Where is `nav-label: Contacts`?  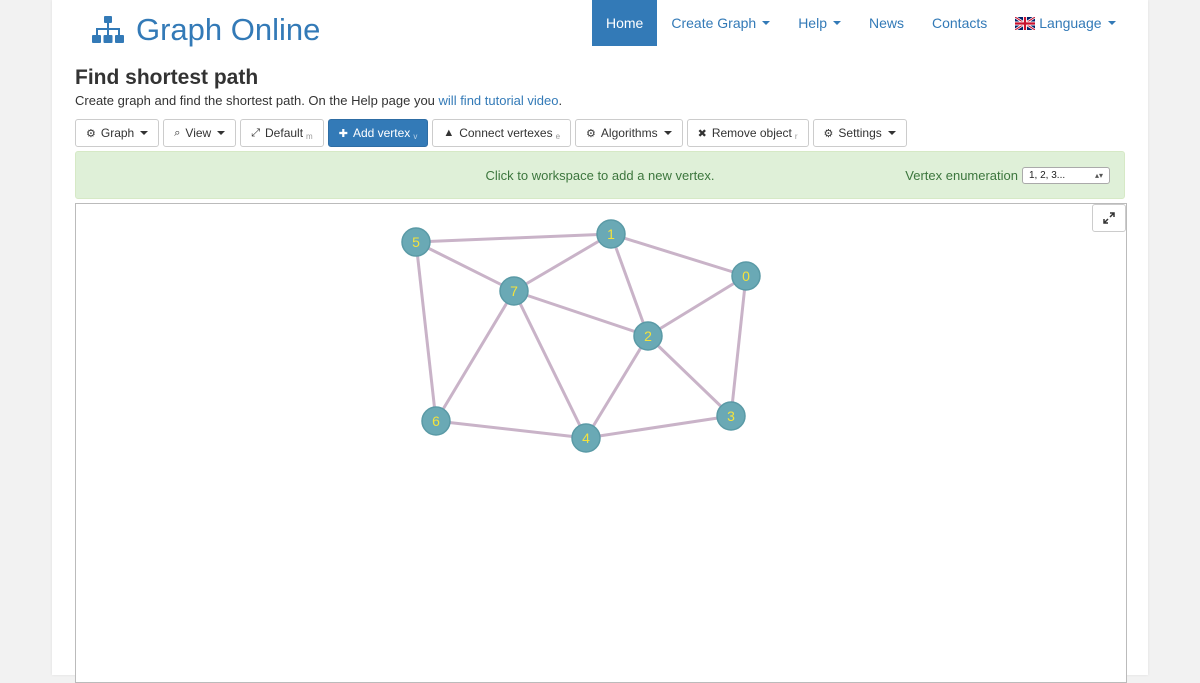
nav-label: Contacts is located at coordinates (960, 23).